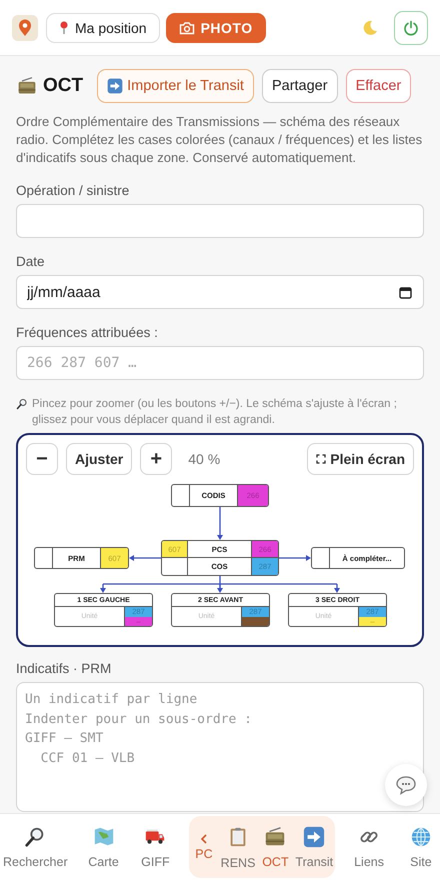  I want to click on action-button: Importer le Transit, so click(175, 86).